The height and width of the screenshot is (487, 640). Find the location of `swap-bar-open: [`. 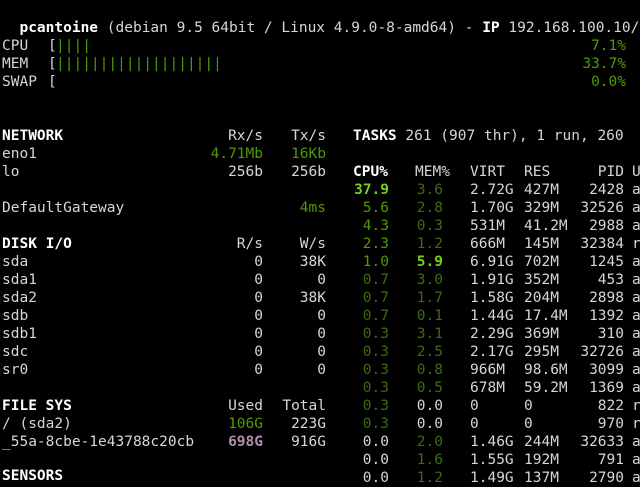

swap-bar-open: [ is located at coordinates (52, 82).